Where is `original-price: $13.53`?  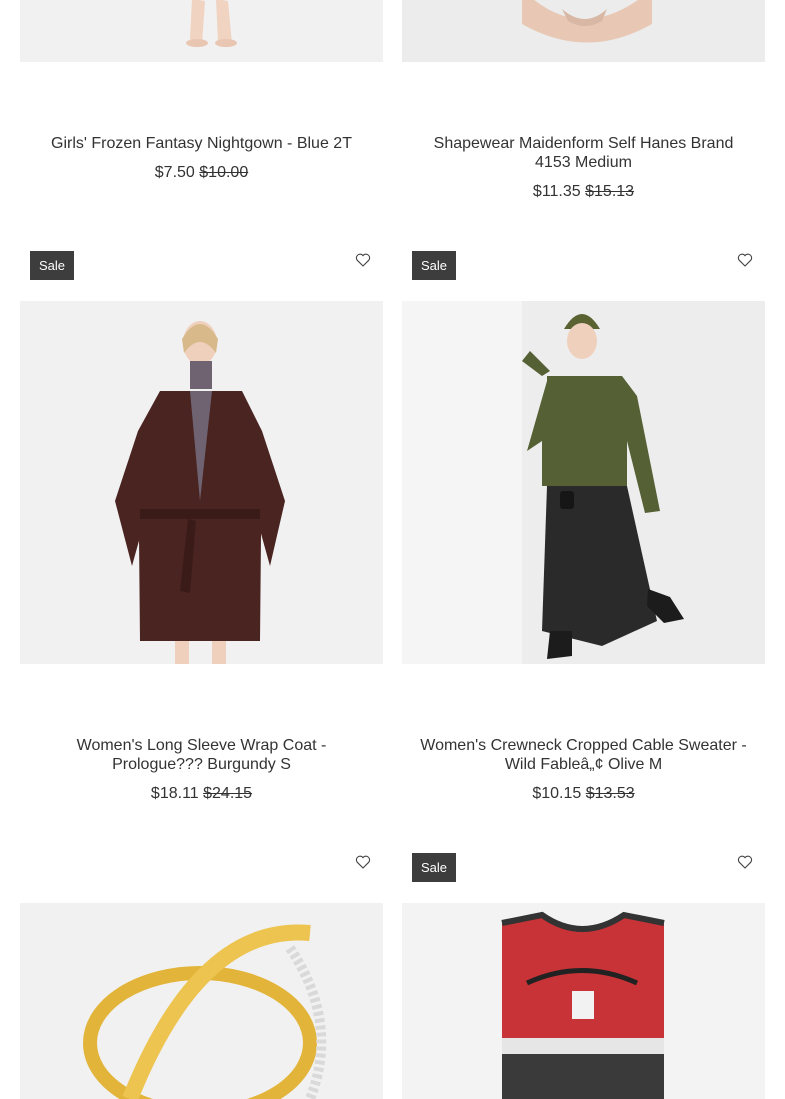
original-price: $13.53 is located at coordinates (610, 793).